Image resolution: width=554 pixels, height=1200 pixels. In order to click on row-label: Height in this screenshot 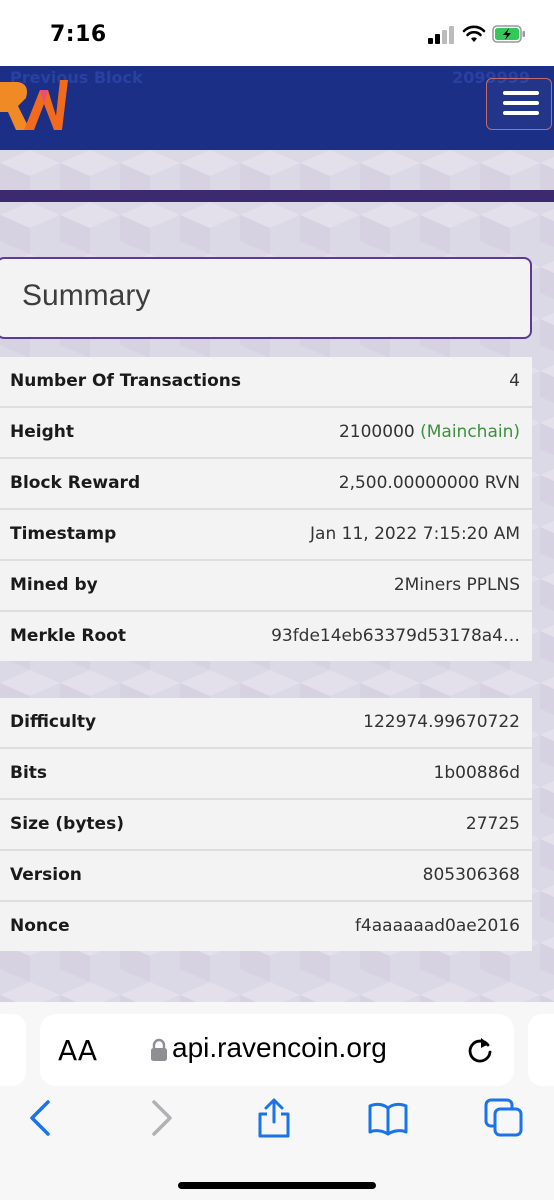, I will do `click(42, 432)`.